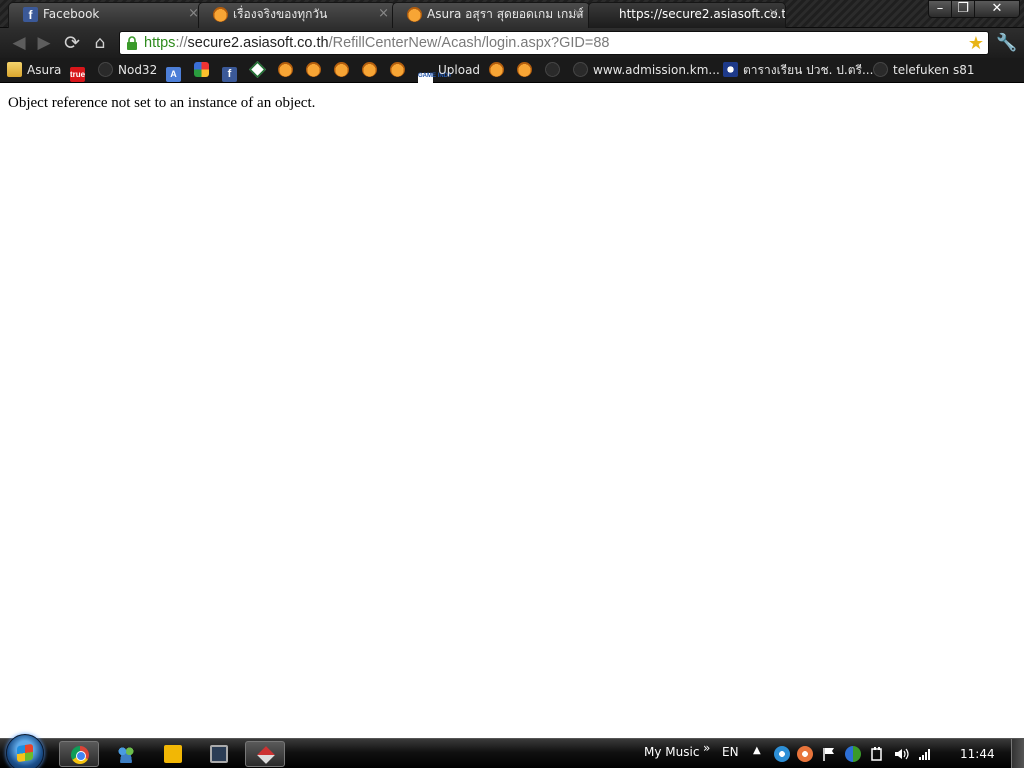 This screenshot has width=1024, height=768. Describe the element at coordinates (702, 14) in the screenshot. I see `tab-label: https://secure2.asiasoft.co.t` at that location.